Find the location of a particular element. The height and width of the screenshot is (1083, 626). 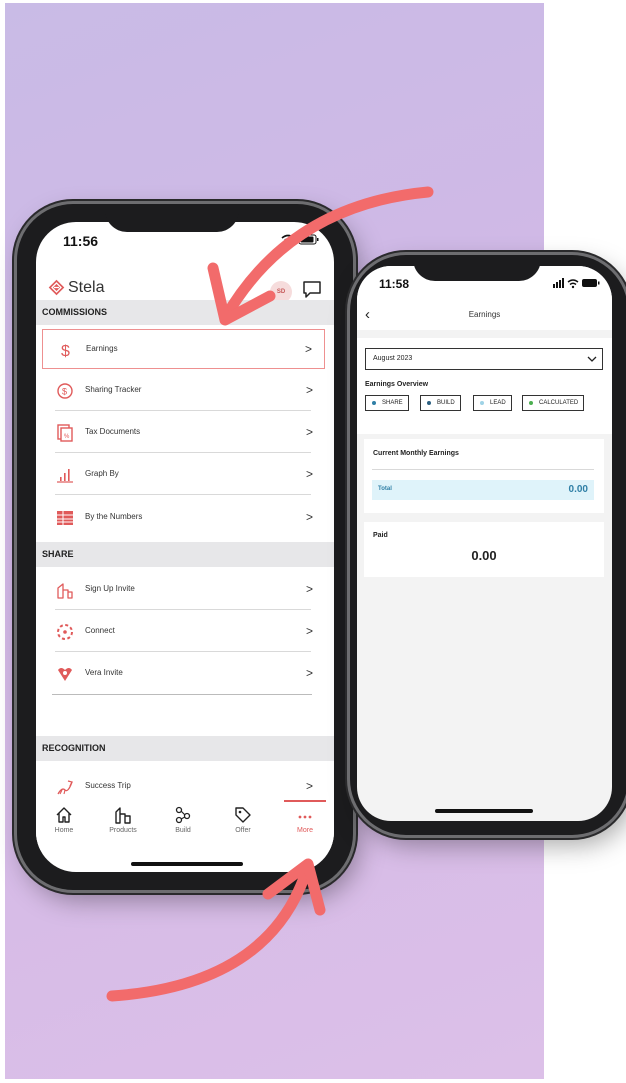

page-title: Earnings is located at coordinates (484, 314).